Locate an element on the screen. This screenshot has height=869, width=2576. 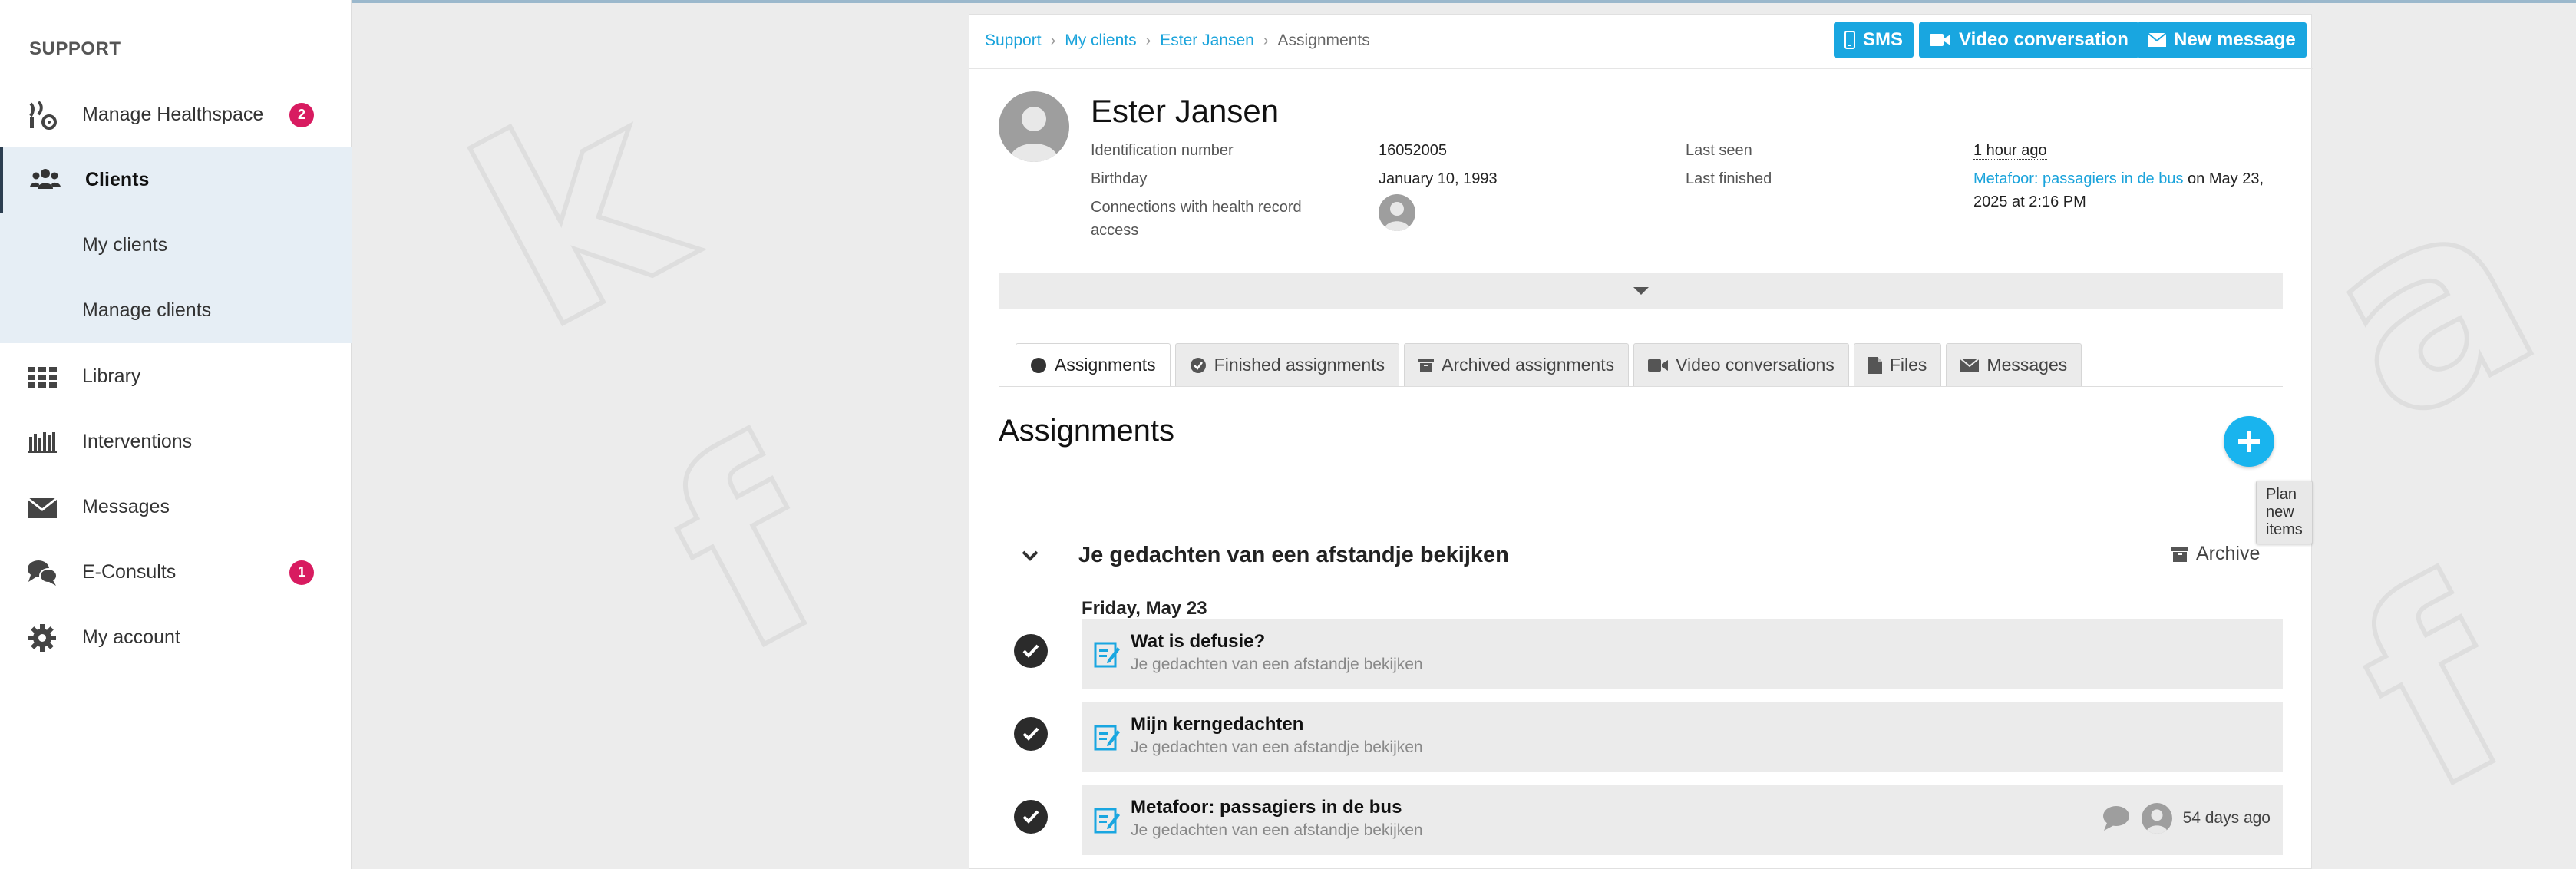
sidebar-item-label: Interventions is located at coordinates (137, 441).